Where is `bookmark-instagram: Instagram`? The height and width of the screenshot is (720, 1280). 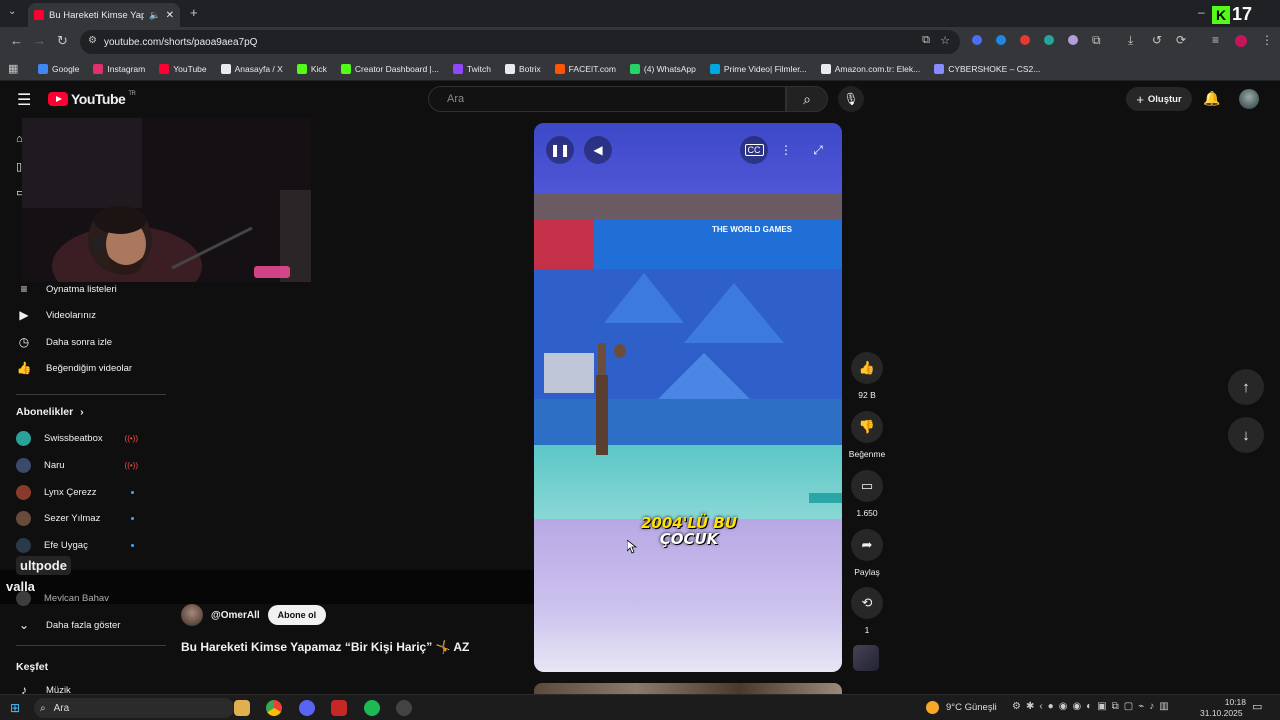
bookmark-instagram: Instagram is located at coordinates (119, 68).